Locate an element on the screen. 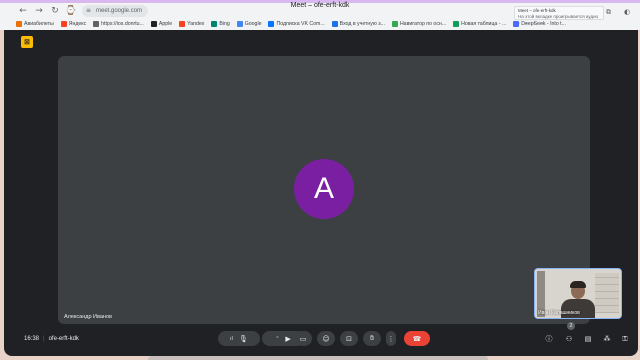 The image size is (640, 360). lock-person-icon: ⚿ is located at coordinates (625, 338).